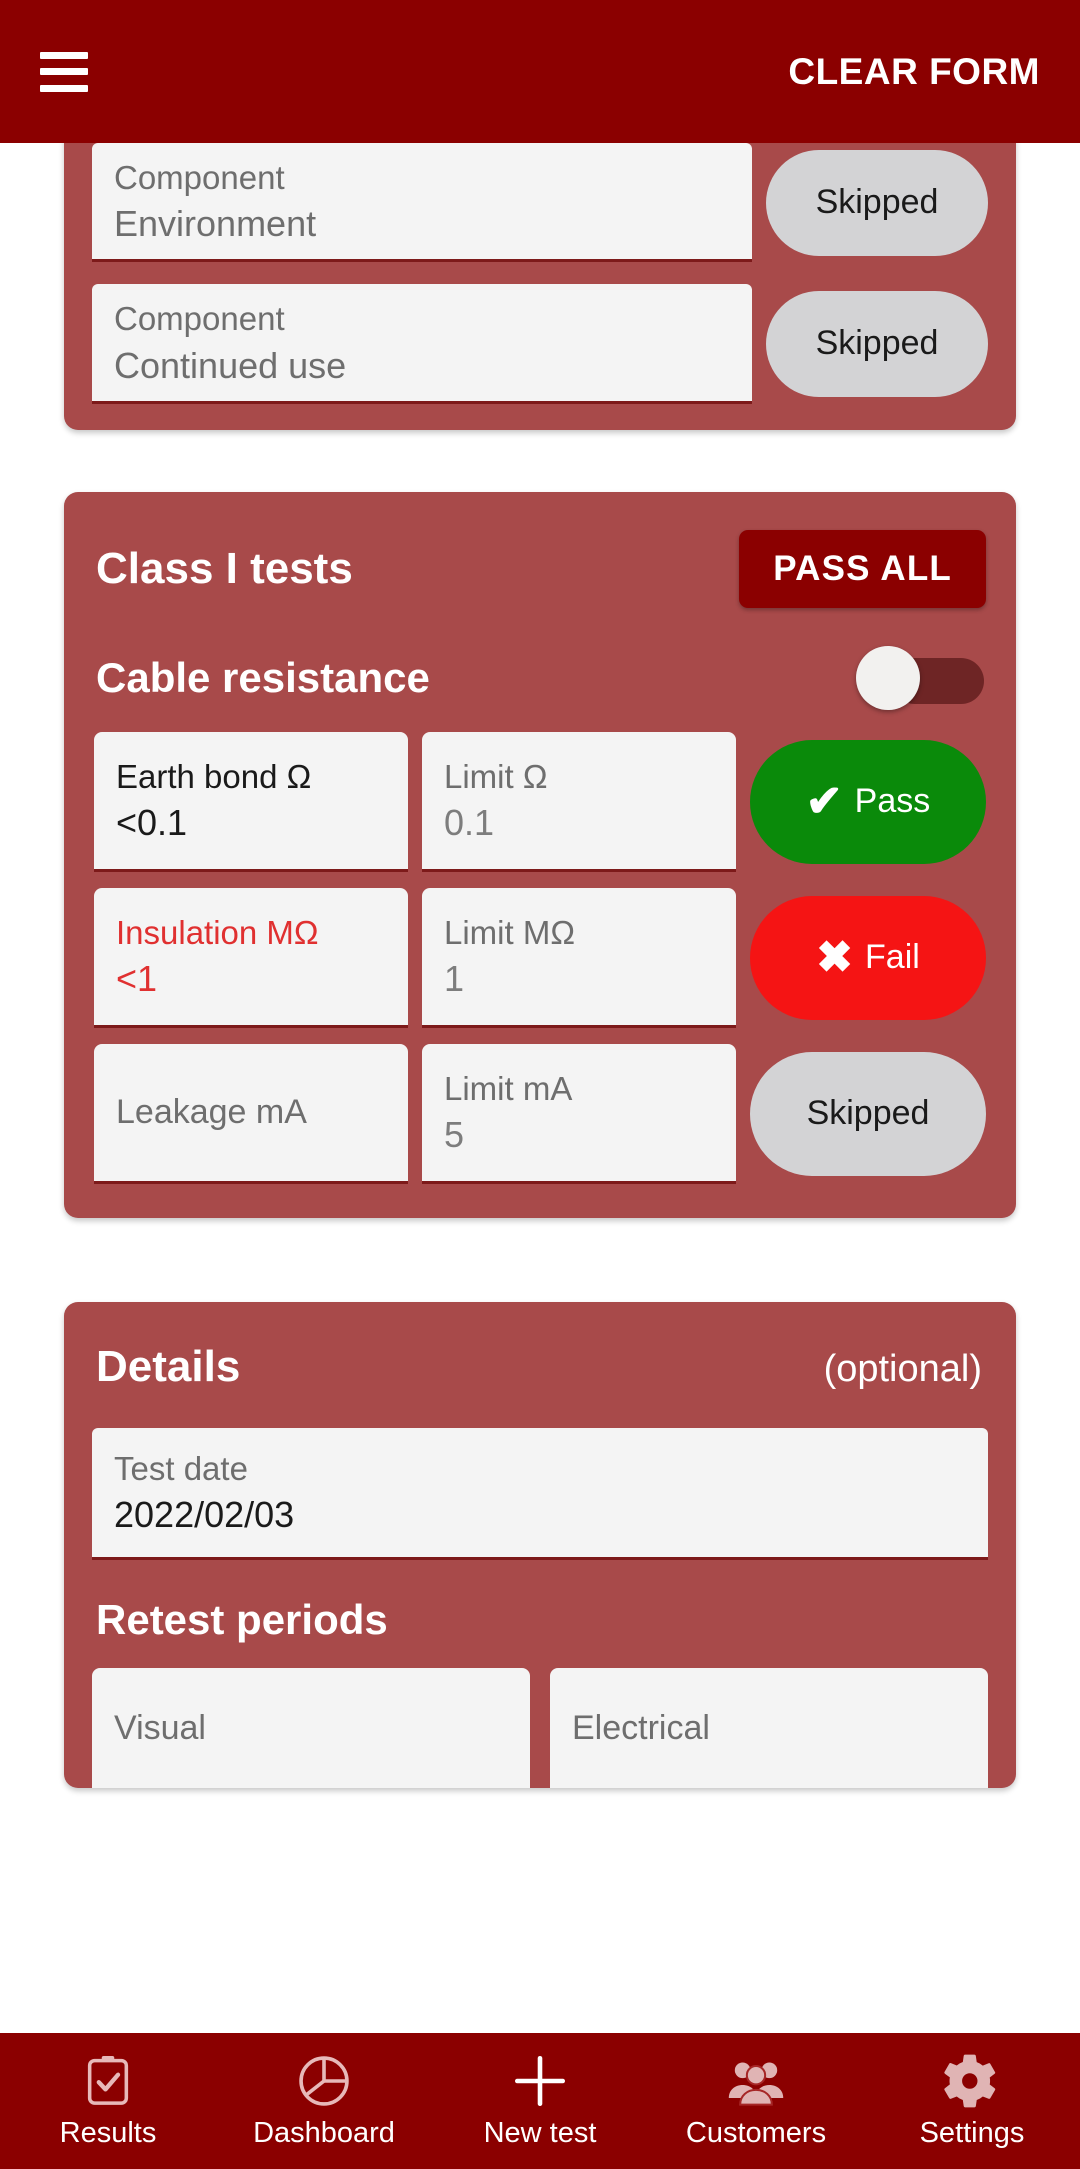 This screenshot has height=2169, width=1080. I want to click on field-value: Environment, so click(215, 224).